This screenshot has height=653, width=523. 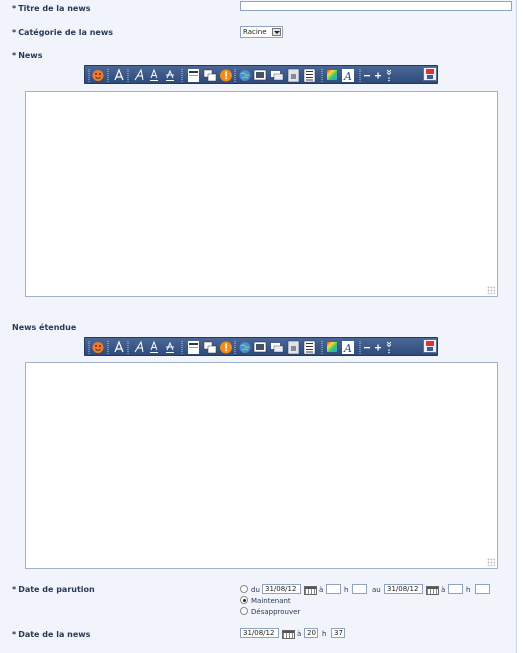 I want to click on news-hour-input: 20, so click(x=311, y=633).